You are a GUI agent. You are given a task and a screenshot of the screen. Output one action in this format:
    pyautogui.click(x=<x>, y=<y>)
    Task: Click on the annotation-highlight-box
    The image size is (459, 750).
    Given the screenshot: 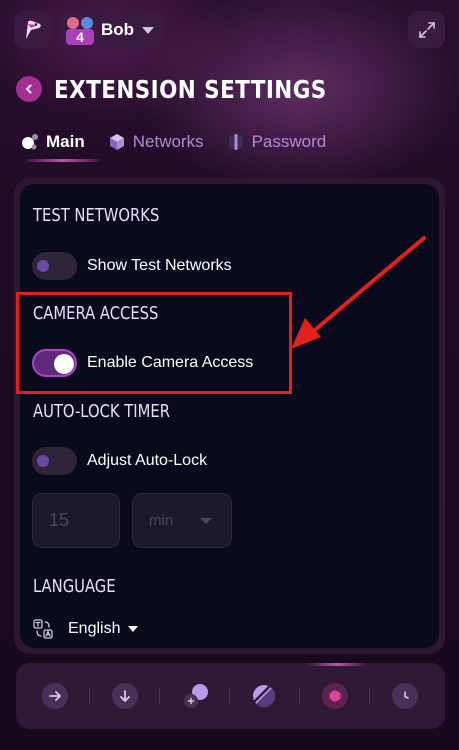 What is the action you would take?
    pyautogui.click(x=154, y=343)
    